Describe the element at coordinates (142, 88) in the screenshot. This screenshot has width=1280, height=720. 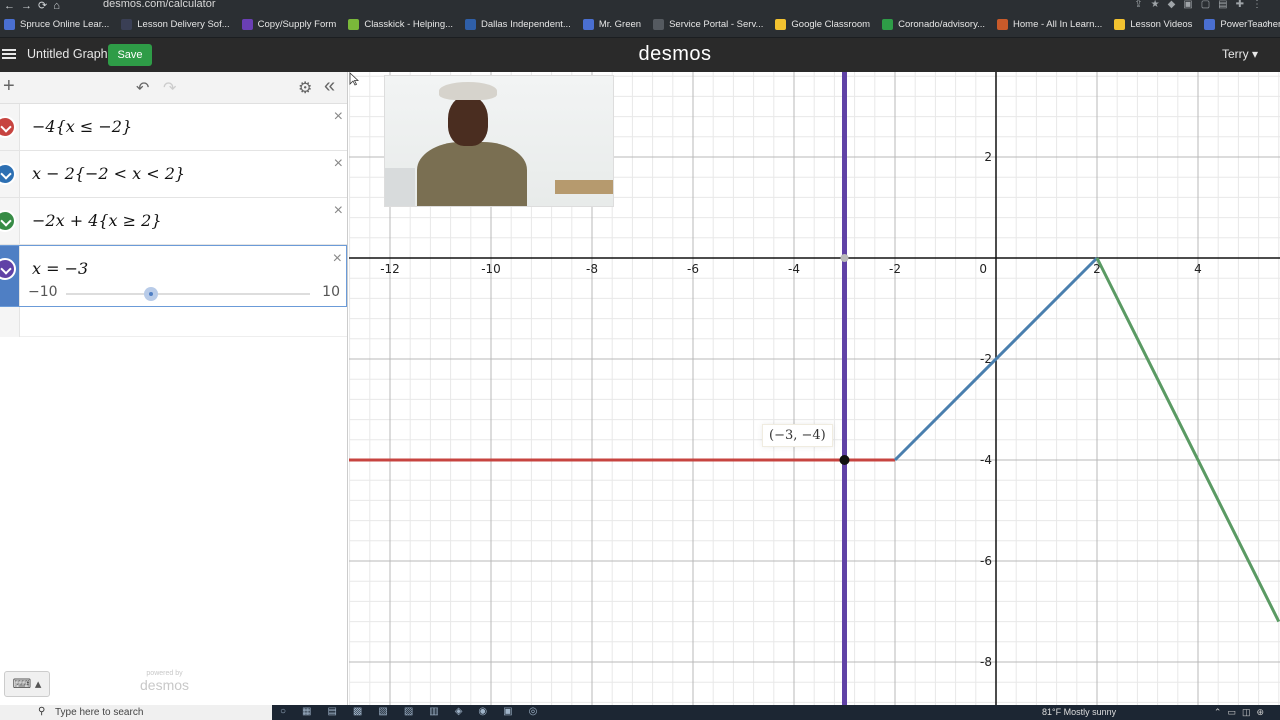
I see `undo-icon: ↶` at that location.